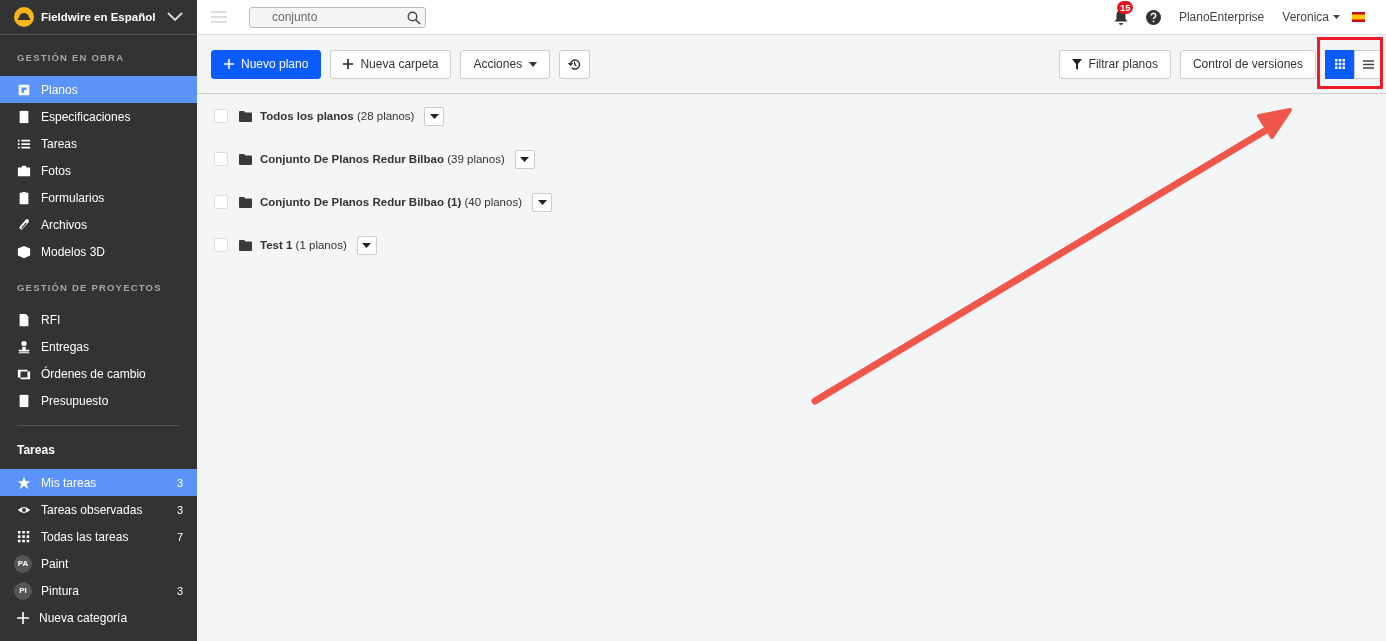 This screenshot has height=641, width=1386. I want to click on account-plan-link: PlanoEnterprise, so click(1221, 17).